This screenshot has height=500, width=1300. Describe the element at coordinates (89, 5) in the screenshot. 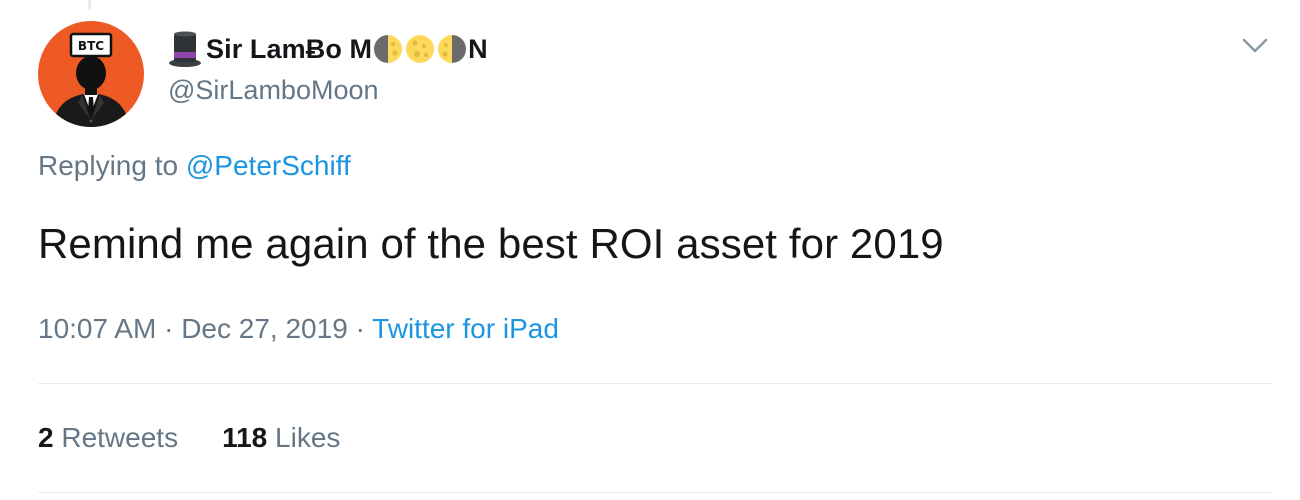

I see `thread-connector-line` at that location.